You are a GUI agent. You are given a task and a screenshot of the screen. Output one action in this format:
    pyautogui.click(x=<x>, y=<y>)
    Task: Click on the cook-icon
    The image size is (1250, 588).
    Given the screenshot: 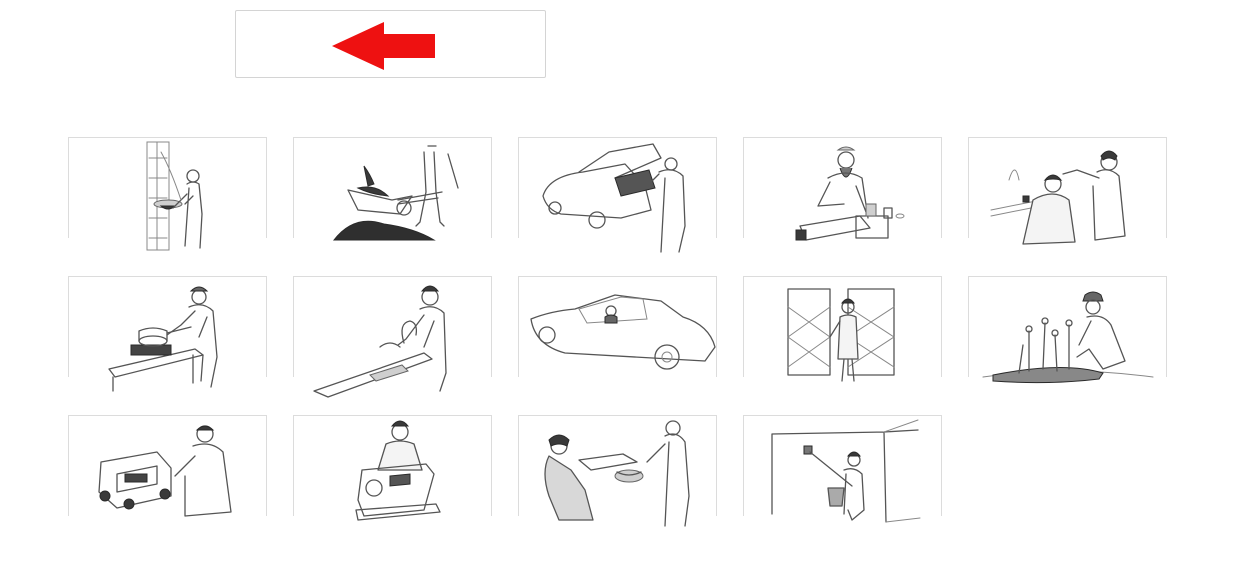 What is the action you would take?
    pyautogui.click(x=163, y=339)
    